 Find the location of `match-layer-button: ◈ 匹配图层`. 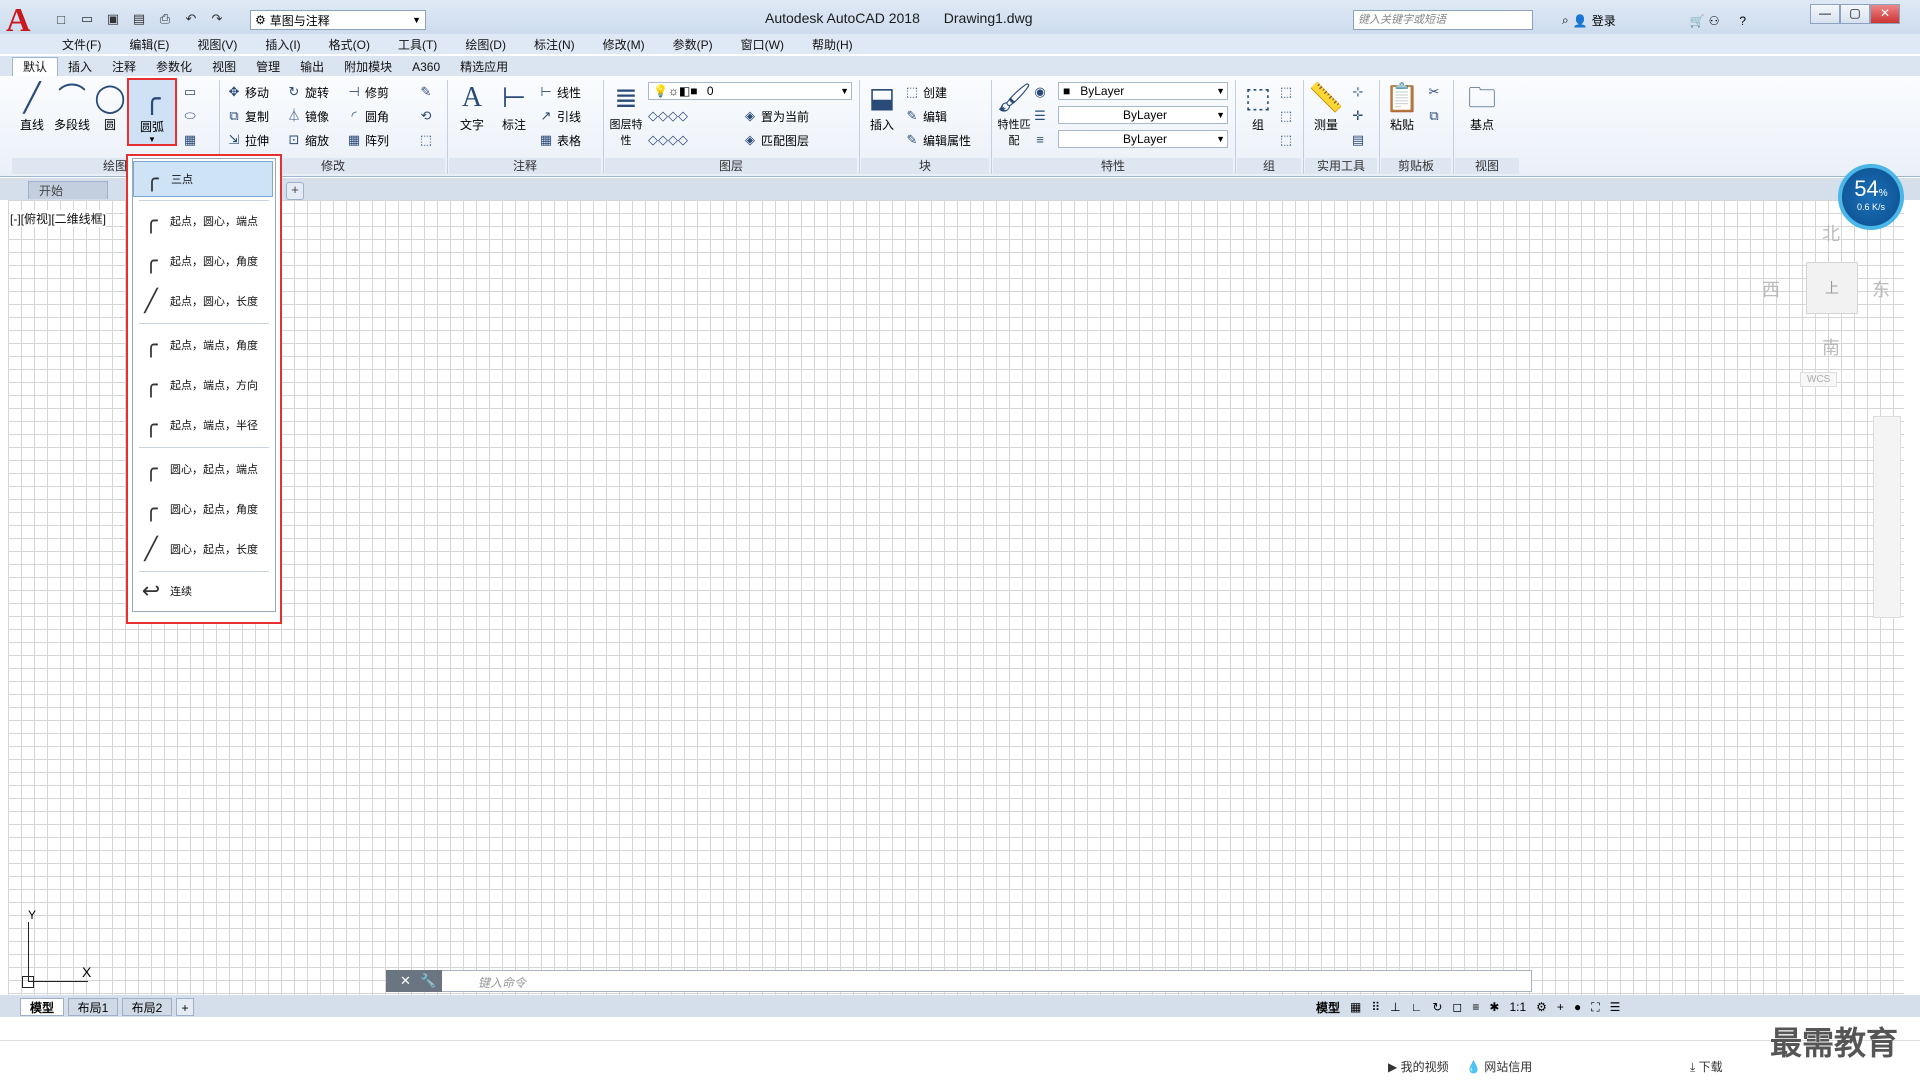

match-layer-button: ◈ 匹配图层 is located at coordinates (775, 140).